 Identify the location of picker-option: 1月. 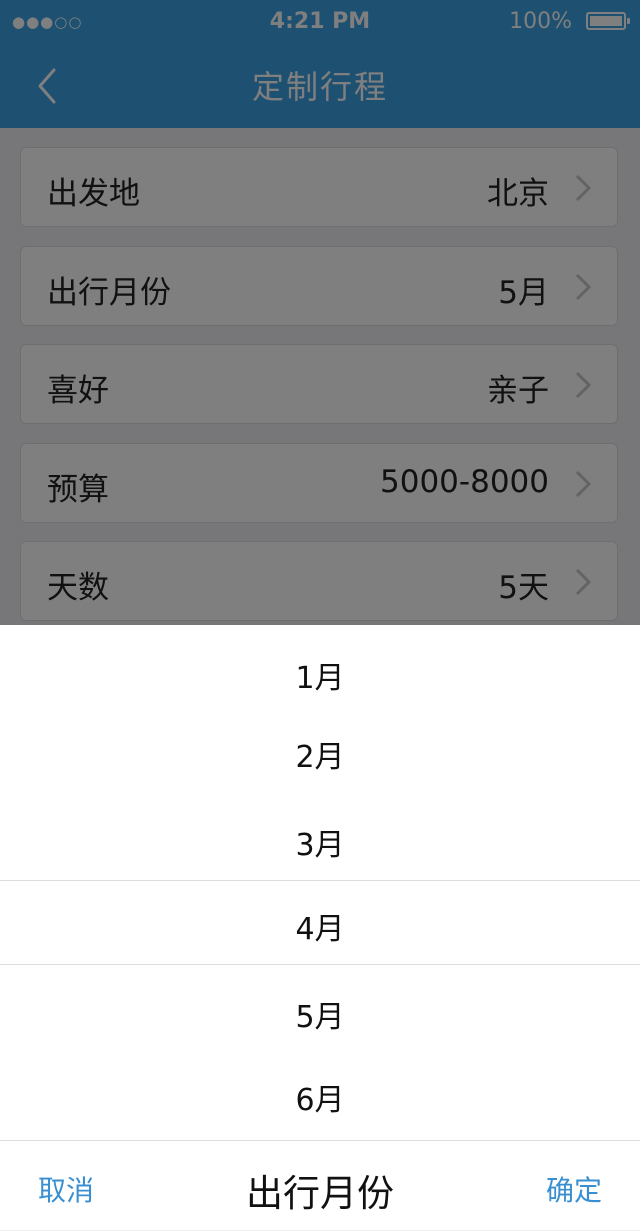
(320, 675).